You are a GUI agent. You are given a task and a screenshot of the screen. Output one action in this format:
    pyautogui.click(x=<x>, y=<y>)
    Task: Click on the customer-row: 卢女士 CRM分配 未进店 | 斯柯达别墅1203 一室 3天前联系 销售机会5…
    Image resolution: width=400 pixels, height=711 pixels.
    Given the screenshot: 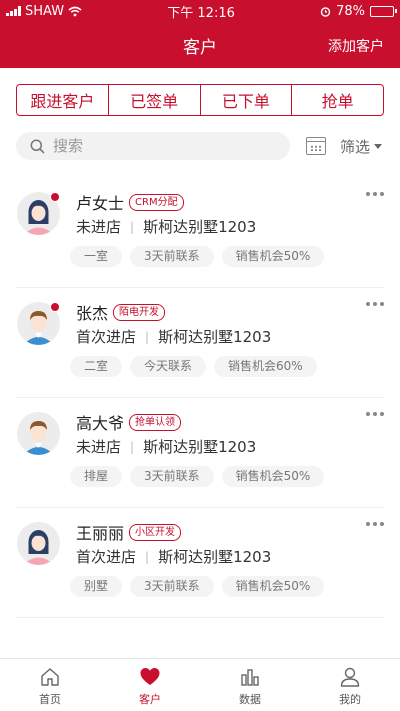 What is the action you would take?
    pyautogui.click(x=200, y=233)
    